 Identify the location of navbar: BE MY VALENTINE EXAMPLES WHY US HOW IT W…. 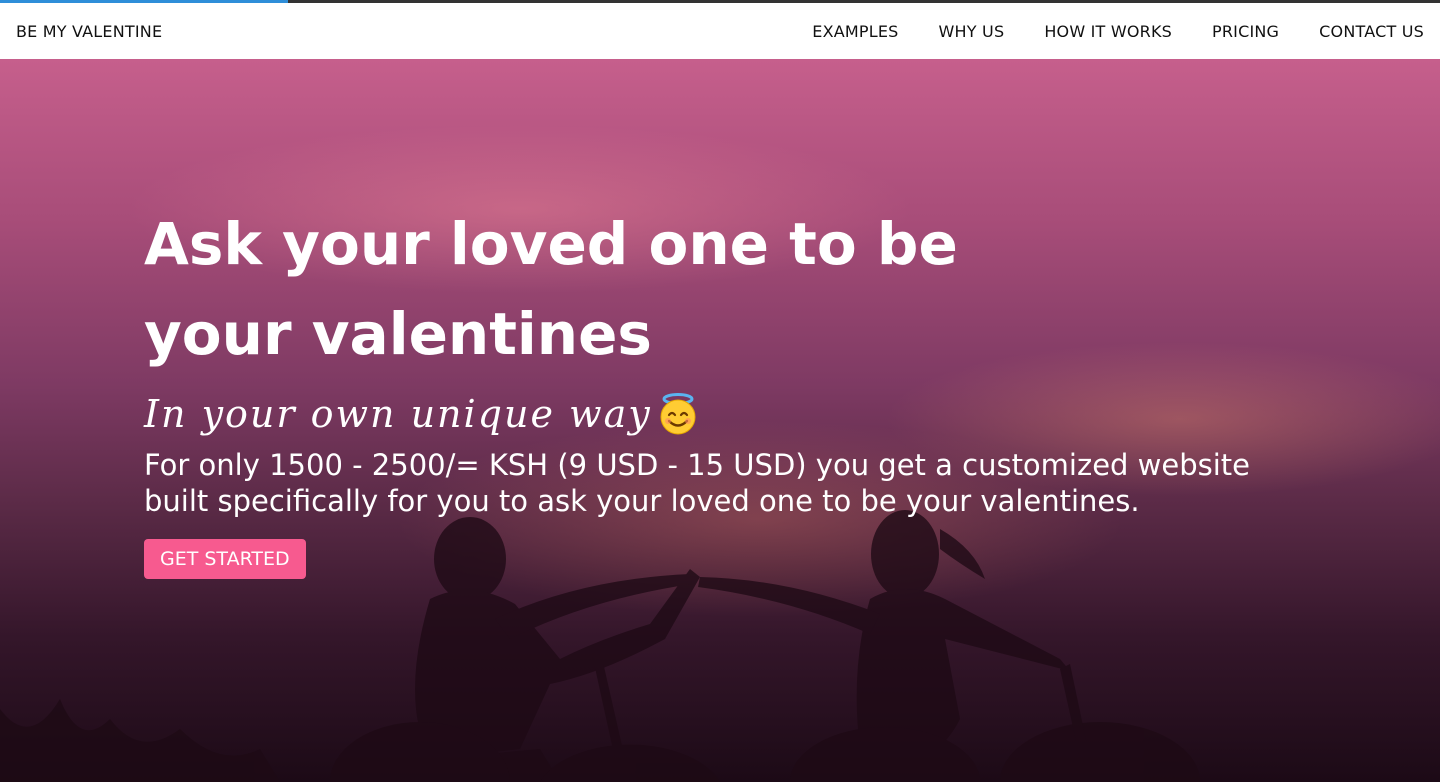
(720, 31).